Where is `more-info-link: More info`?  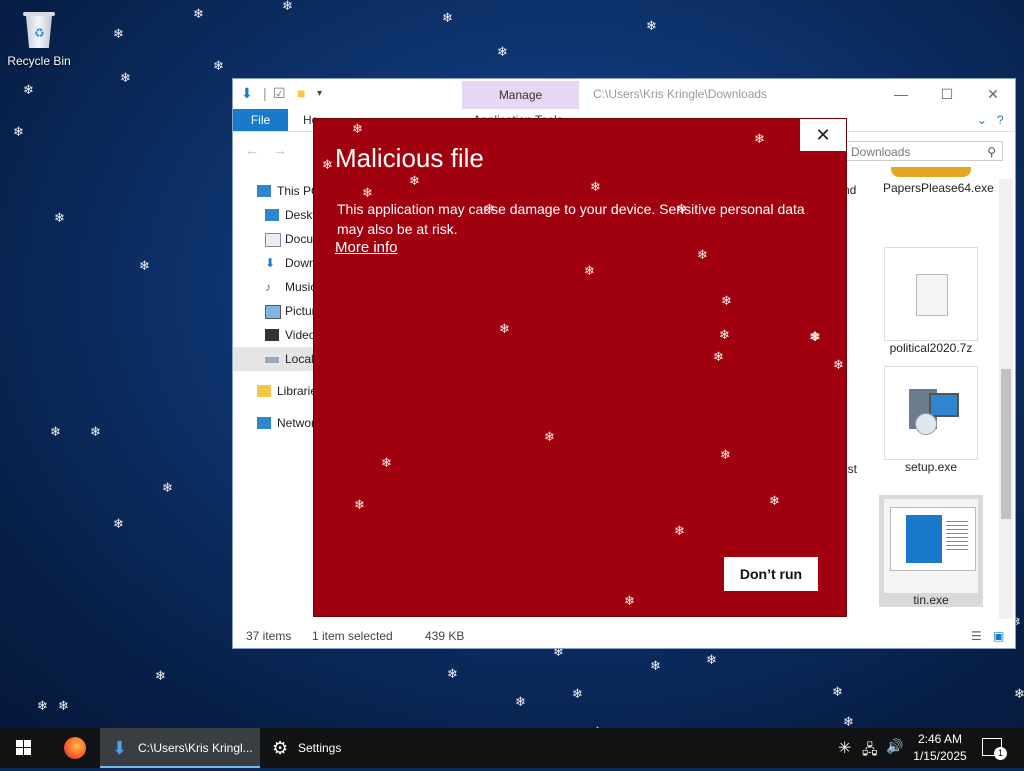
more-info-link: More info is located at coordinates (366, 247).